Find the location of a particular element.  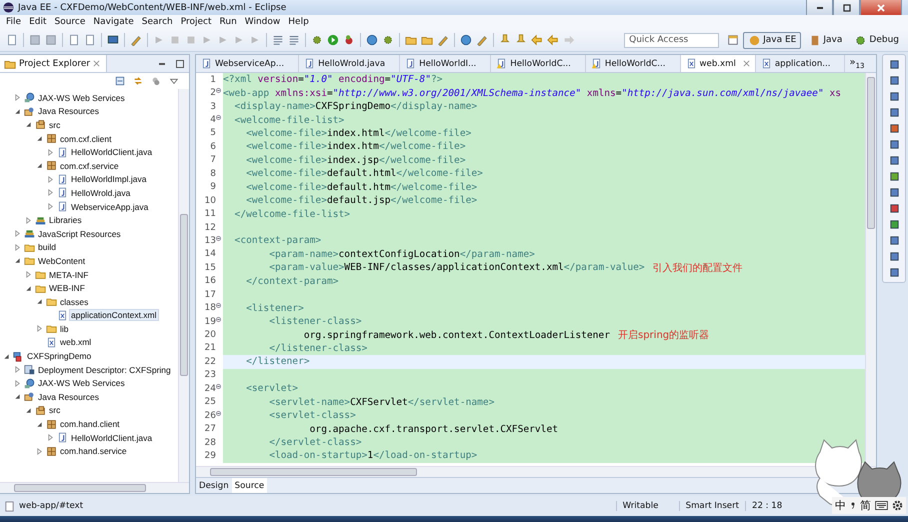

tree-item: com.hand.client is located at coordinates (90, 424).